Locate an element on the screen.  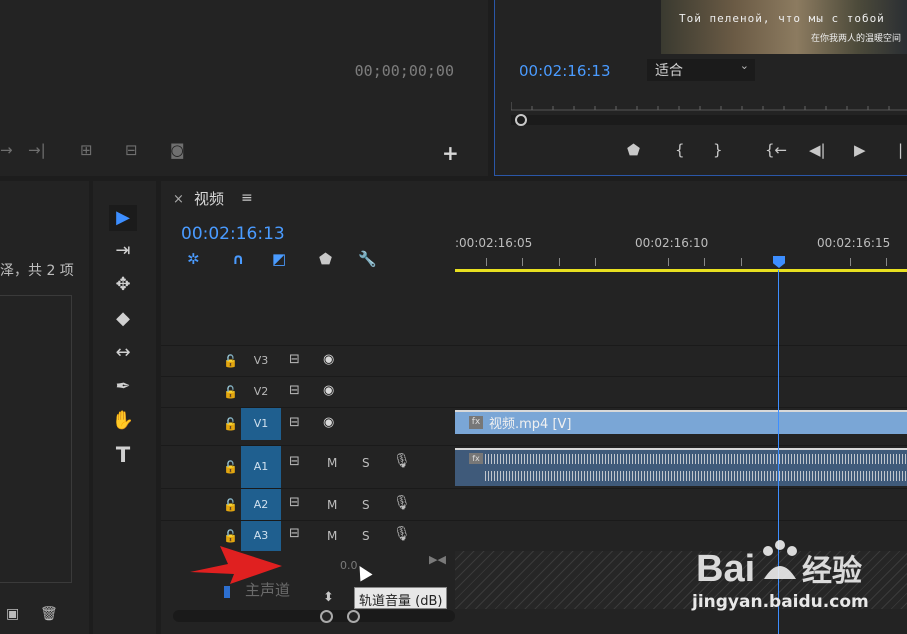
lane-a2 is located at coordinates (681, 504).